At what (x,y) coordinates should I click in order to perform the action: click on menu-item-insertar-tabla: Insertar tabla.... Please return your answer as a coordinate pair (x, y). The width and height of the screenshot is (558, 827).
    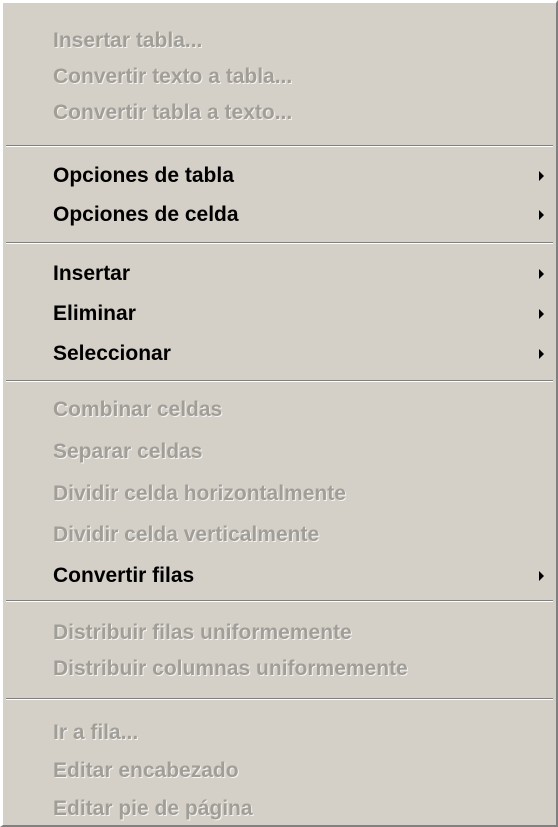
    Looking at the image, I should click on (279, 41).